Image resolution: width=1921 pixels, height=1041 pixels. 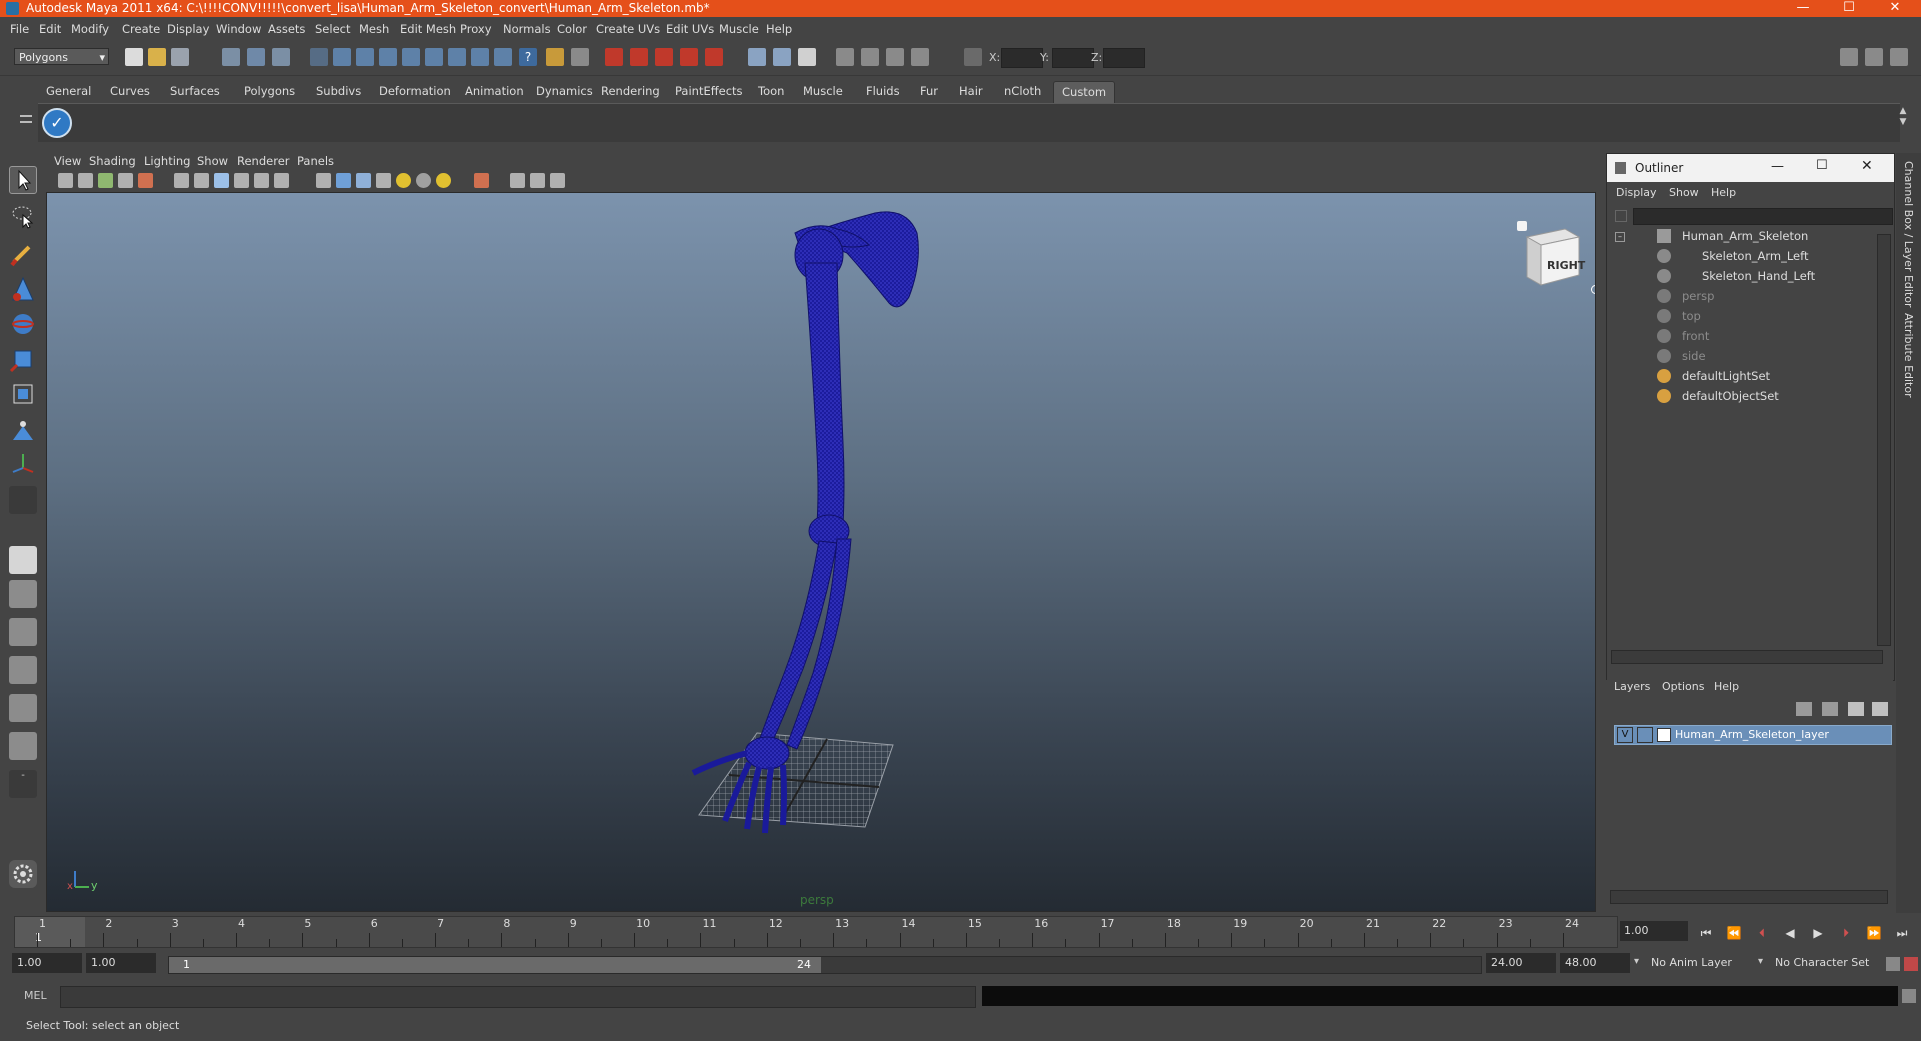 I want to click on select-deformations-icon, so click(x=434, y=57).